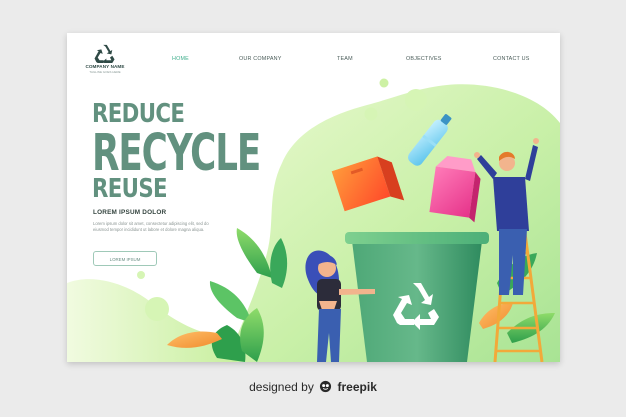 This screenshot has width=626, height=417. What do you see at coordinates (130, 189) in the screenshot?
I see `headline-reuse: REUSE` at bounding box center [130, 189].